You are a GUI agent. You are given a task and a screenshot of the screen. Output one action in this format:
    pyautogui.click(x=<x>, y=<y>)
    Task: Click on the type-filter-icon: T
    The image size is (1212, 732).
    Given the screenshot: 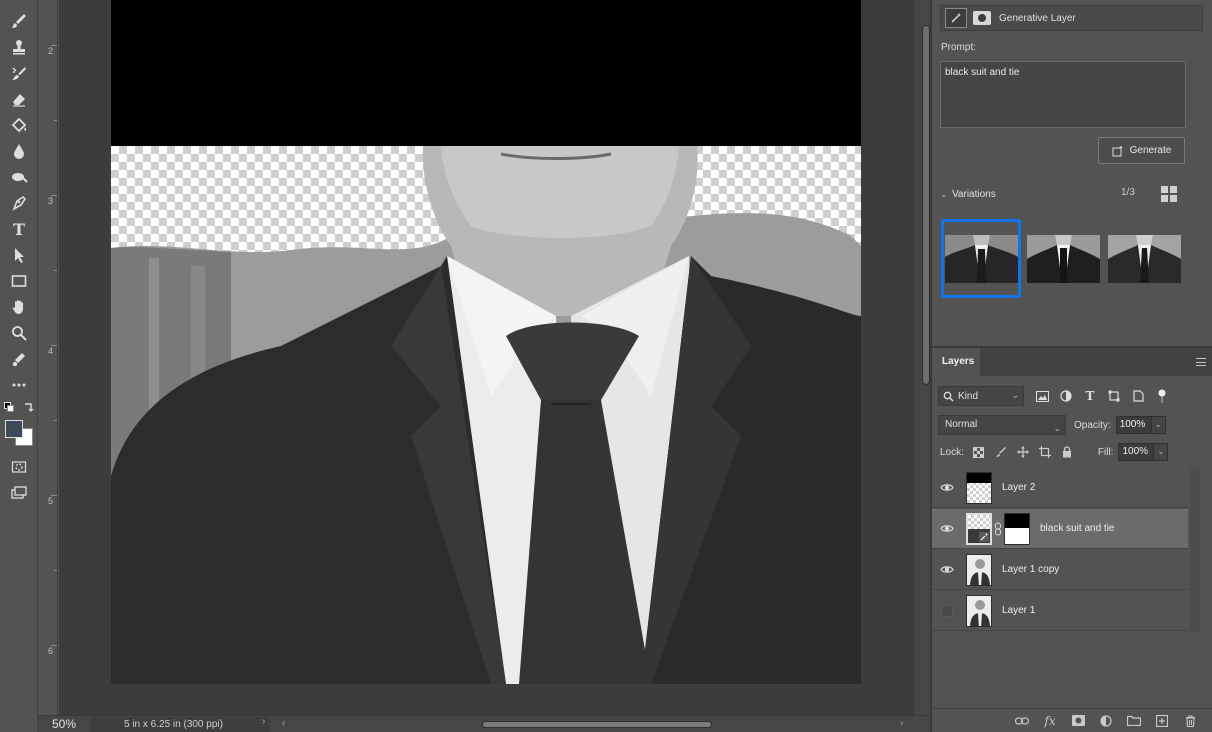 What is the action you would take?
    pyautogui.click(x=1090, y=396)
    